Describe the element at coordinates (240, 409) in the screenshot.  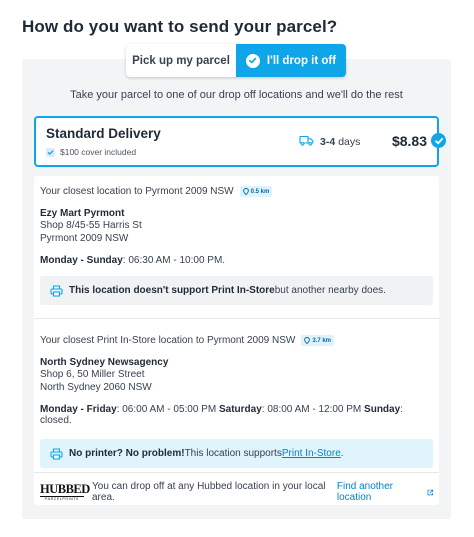
I see `hours-days: Saturday` at that location.